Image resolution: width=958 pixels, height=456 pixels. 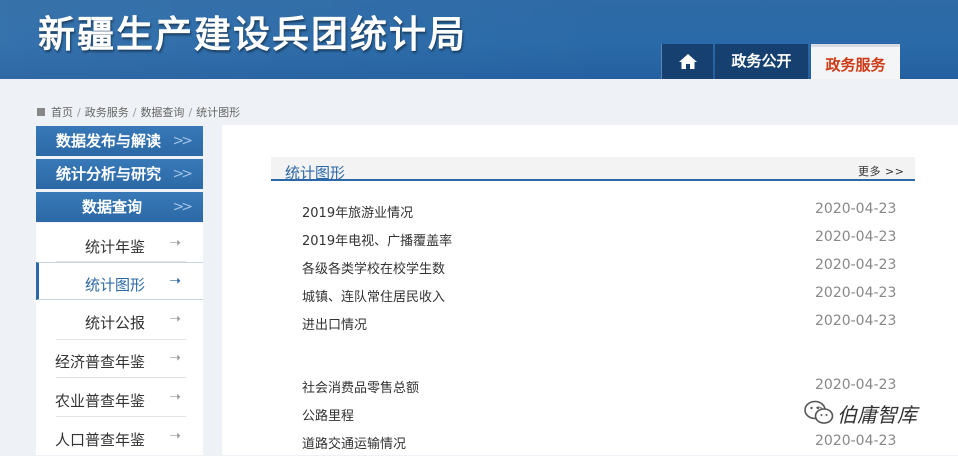 I want to click on sidebar-item-population-census: 人口普查年鉴 ➝, so click(x=119, y=437).